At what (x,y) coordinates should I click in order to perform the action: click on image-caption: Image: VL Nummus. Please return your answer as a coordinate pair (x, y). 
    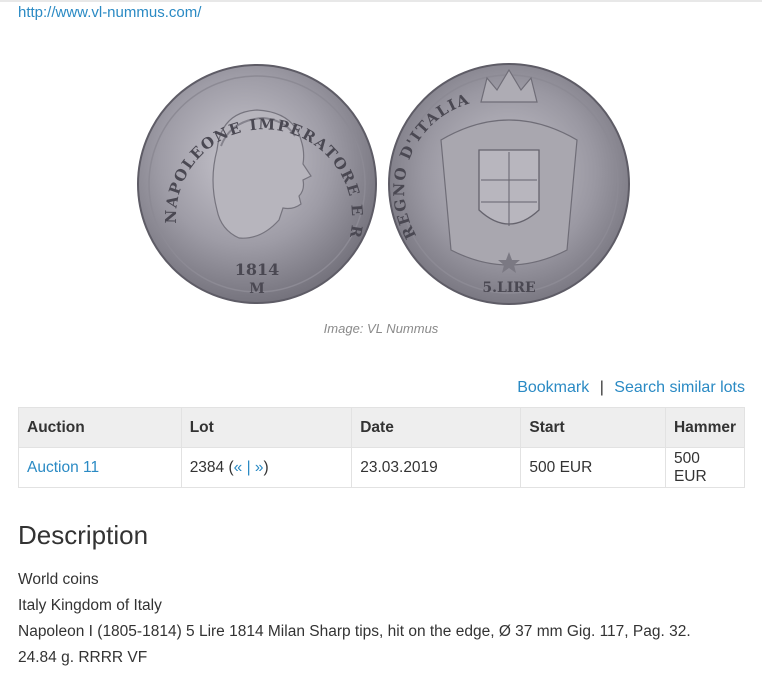
    Looking at the image, I should click on (381, 328).